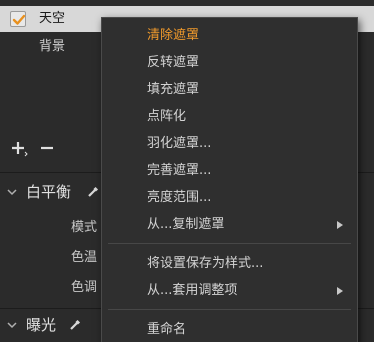 Image resolution: width=374 pixels, height=342 pixels. I want to click on menu-item-fill-mask: 填充遮罩, so click(229, 89).